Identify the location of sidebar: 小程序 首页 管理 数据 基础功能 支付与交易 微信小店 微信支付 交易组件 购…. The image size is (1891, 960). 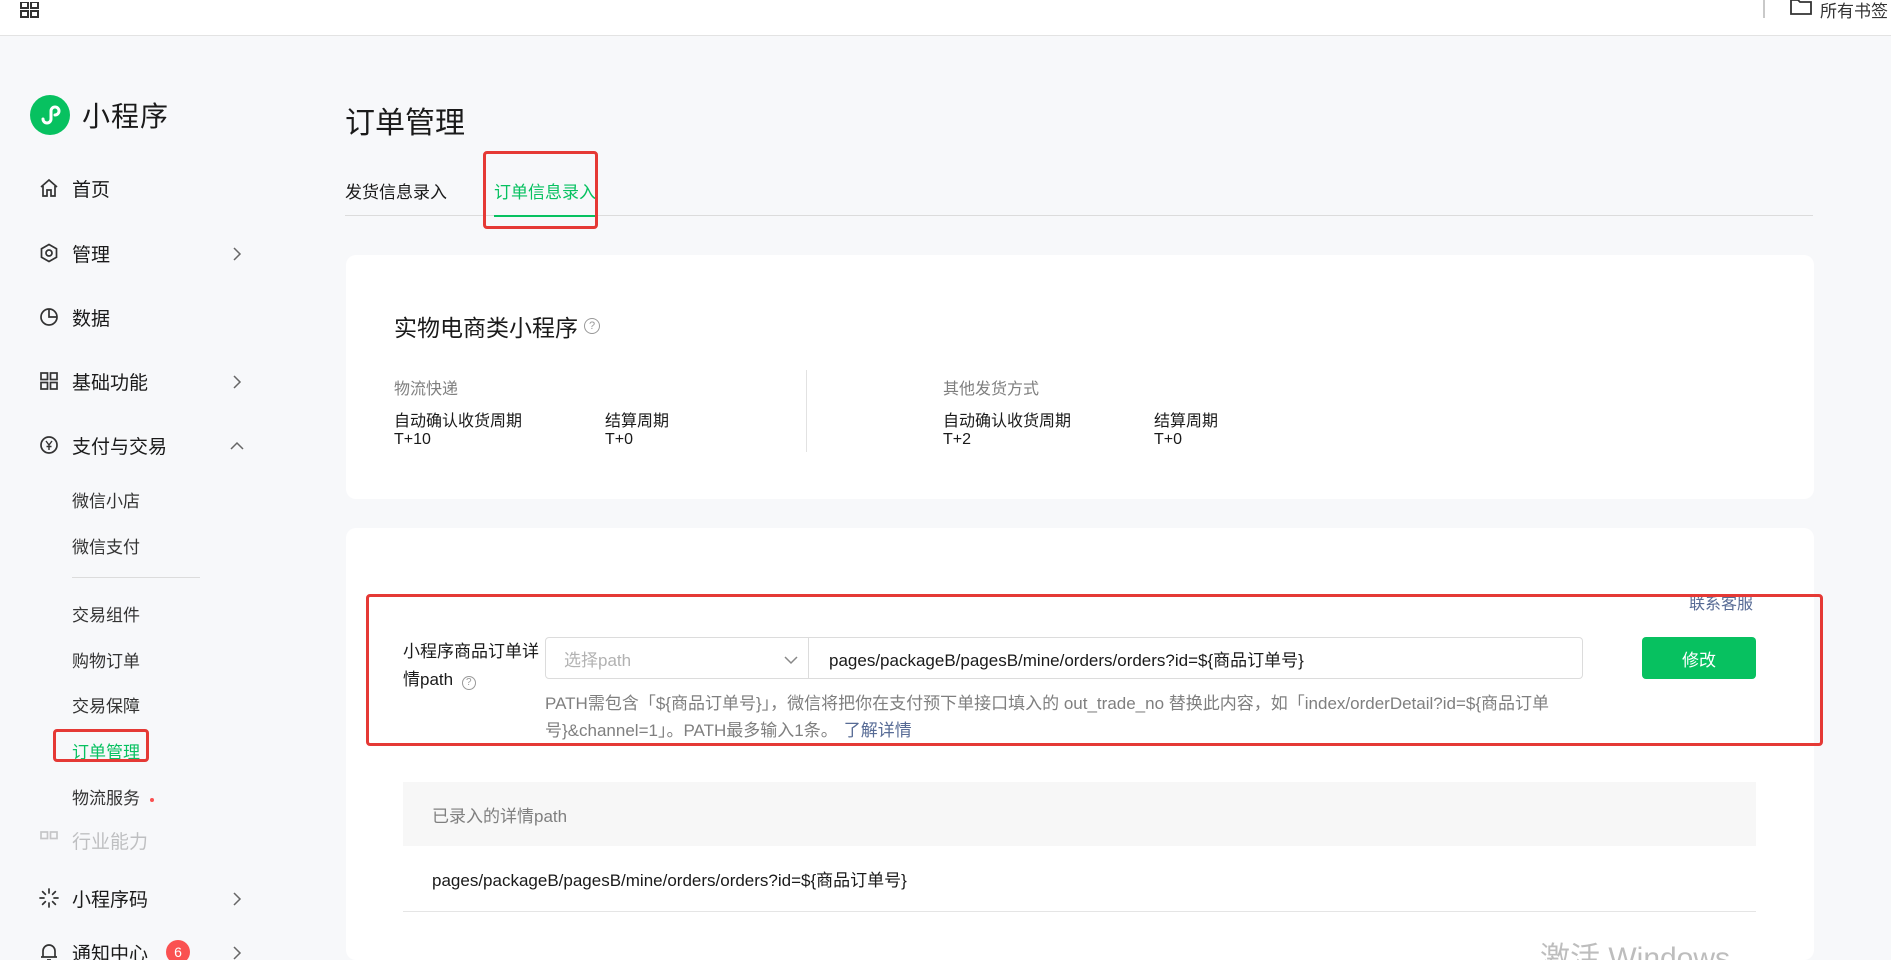
(140, 498).